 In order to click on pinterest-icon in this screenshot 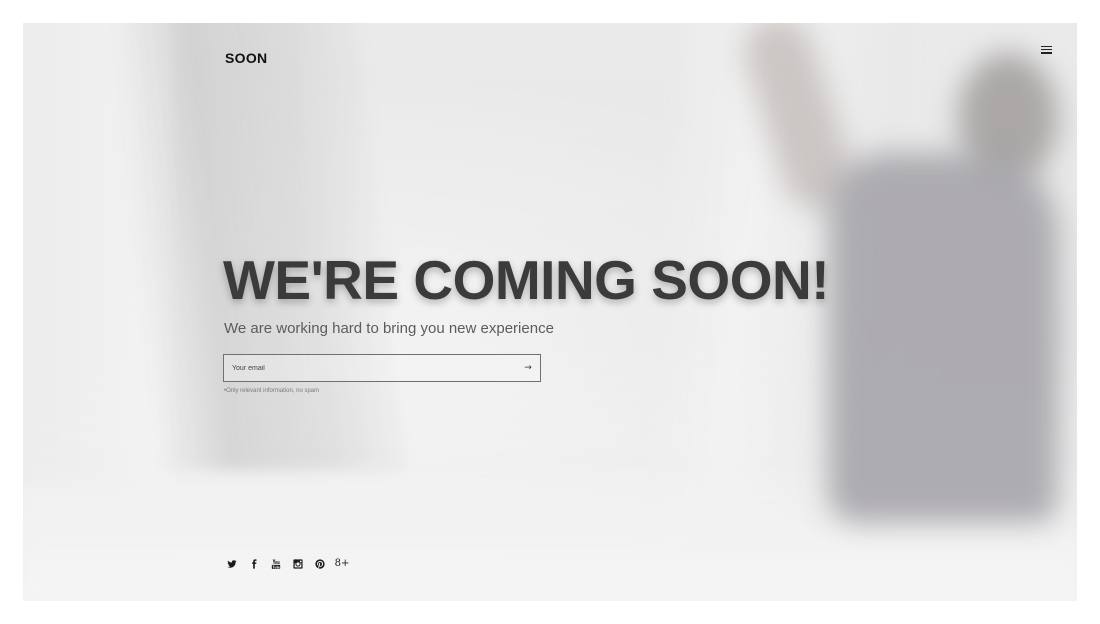, I will do `click(320, 564)`.